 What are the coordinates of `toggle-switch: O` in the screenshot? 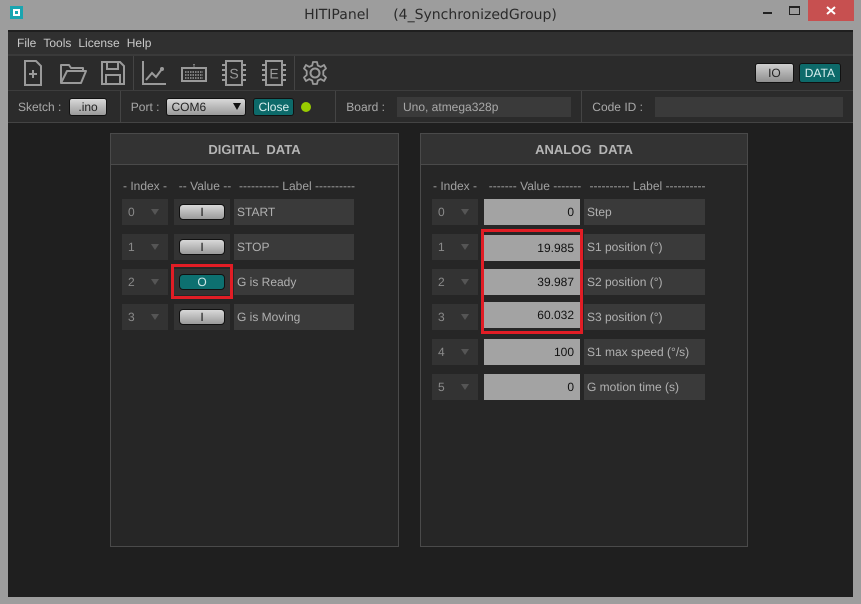 It's located at (202, 282).